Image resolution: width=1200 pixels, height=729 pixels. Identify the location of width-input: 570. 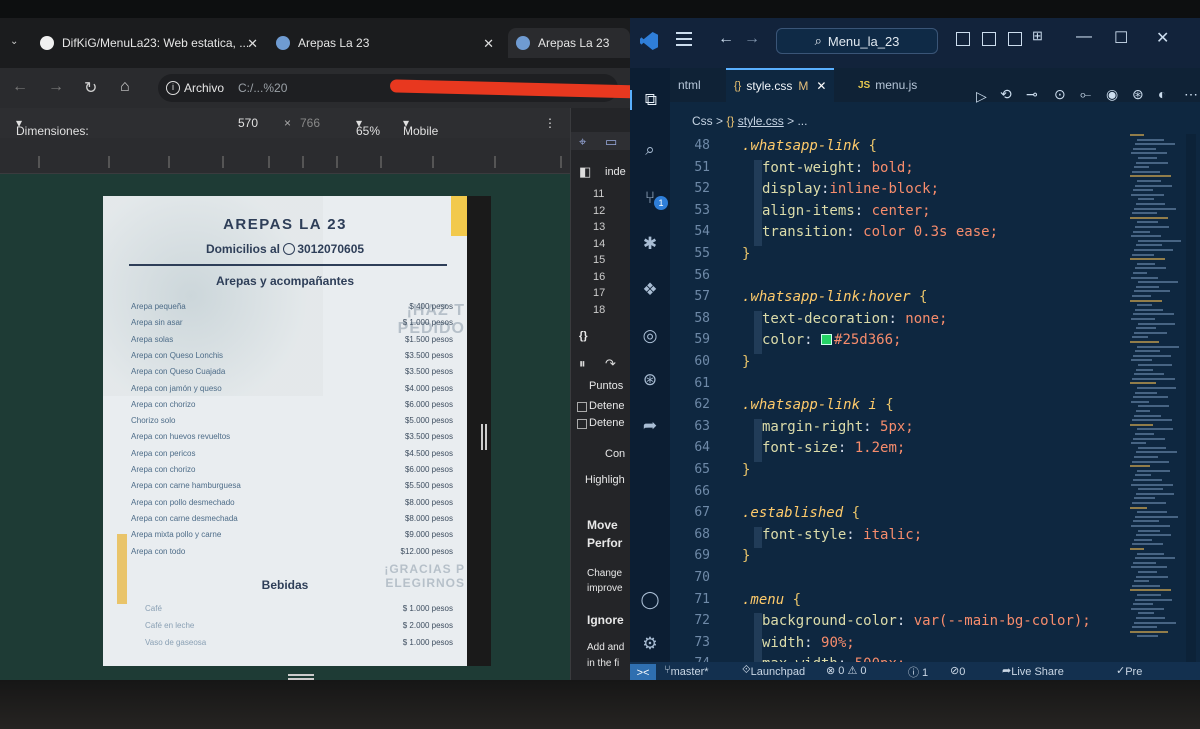
(257, 123).